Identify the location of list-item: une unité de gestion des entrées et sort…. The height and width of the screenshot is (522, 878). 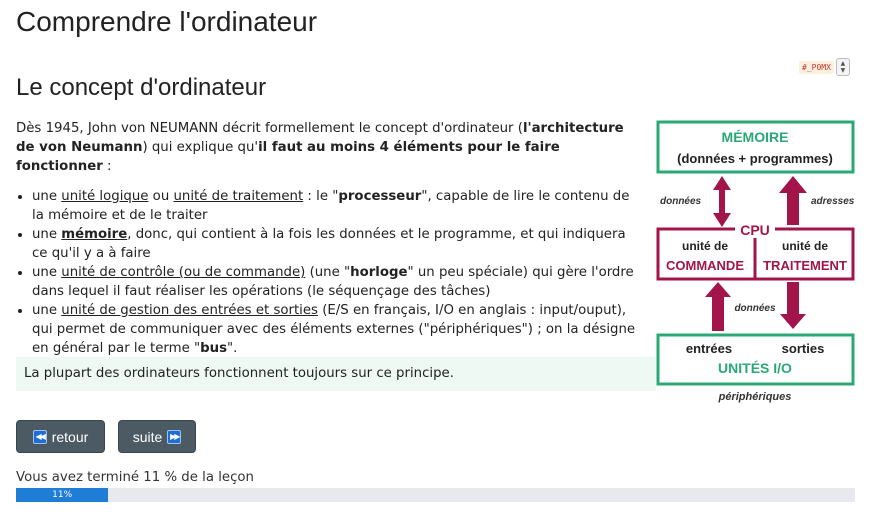
(338, 329).